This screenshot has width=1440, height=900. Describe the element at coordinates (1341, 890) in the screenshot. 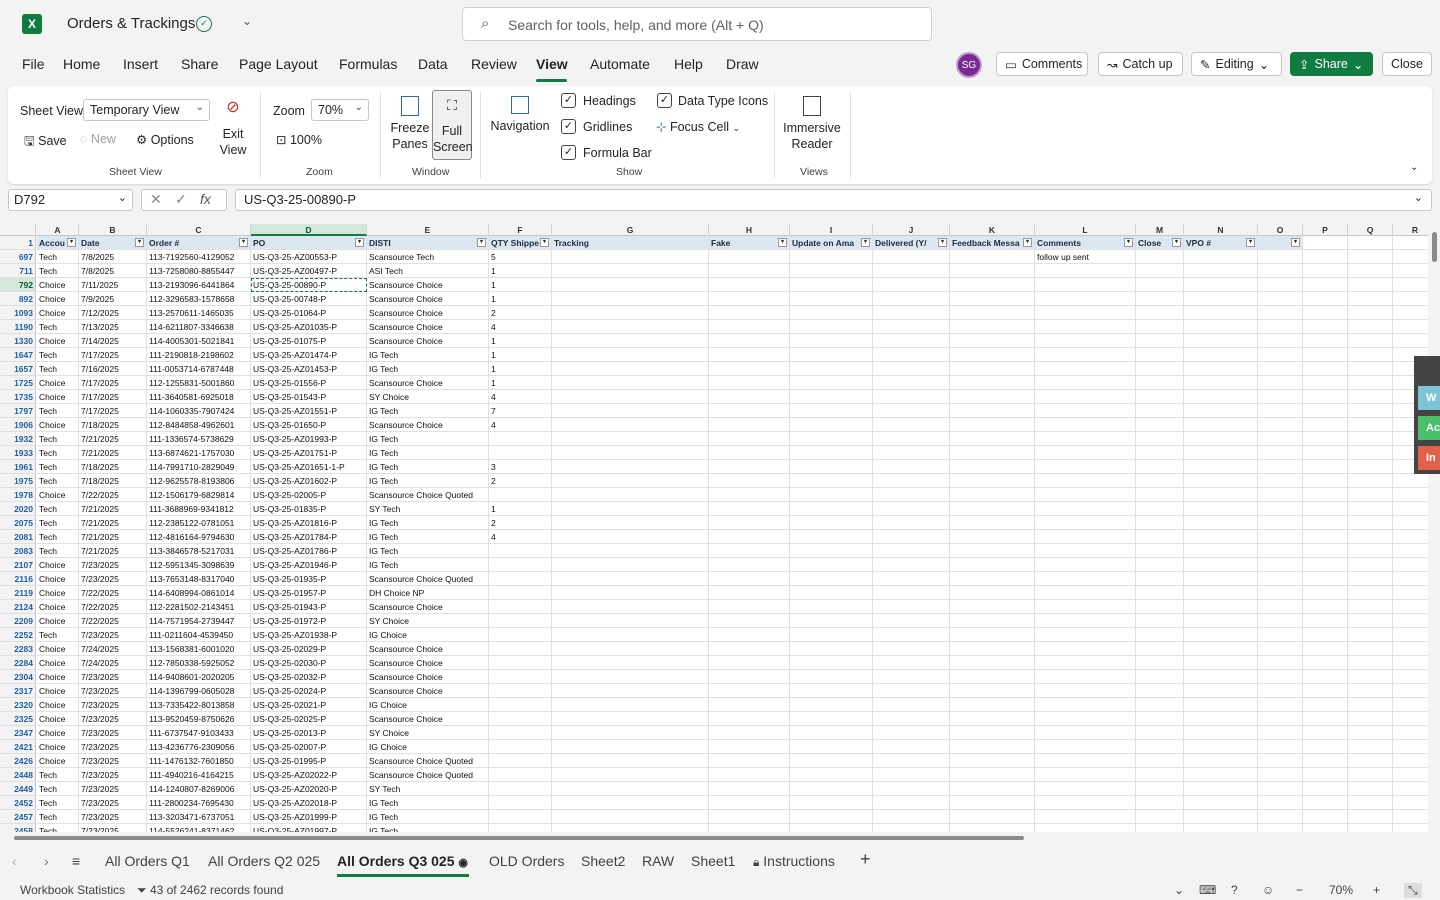

I see `zoom-level: 70%` at that location.